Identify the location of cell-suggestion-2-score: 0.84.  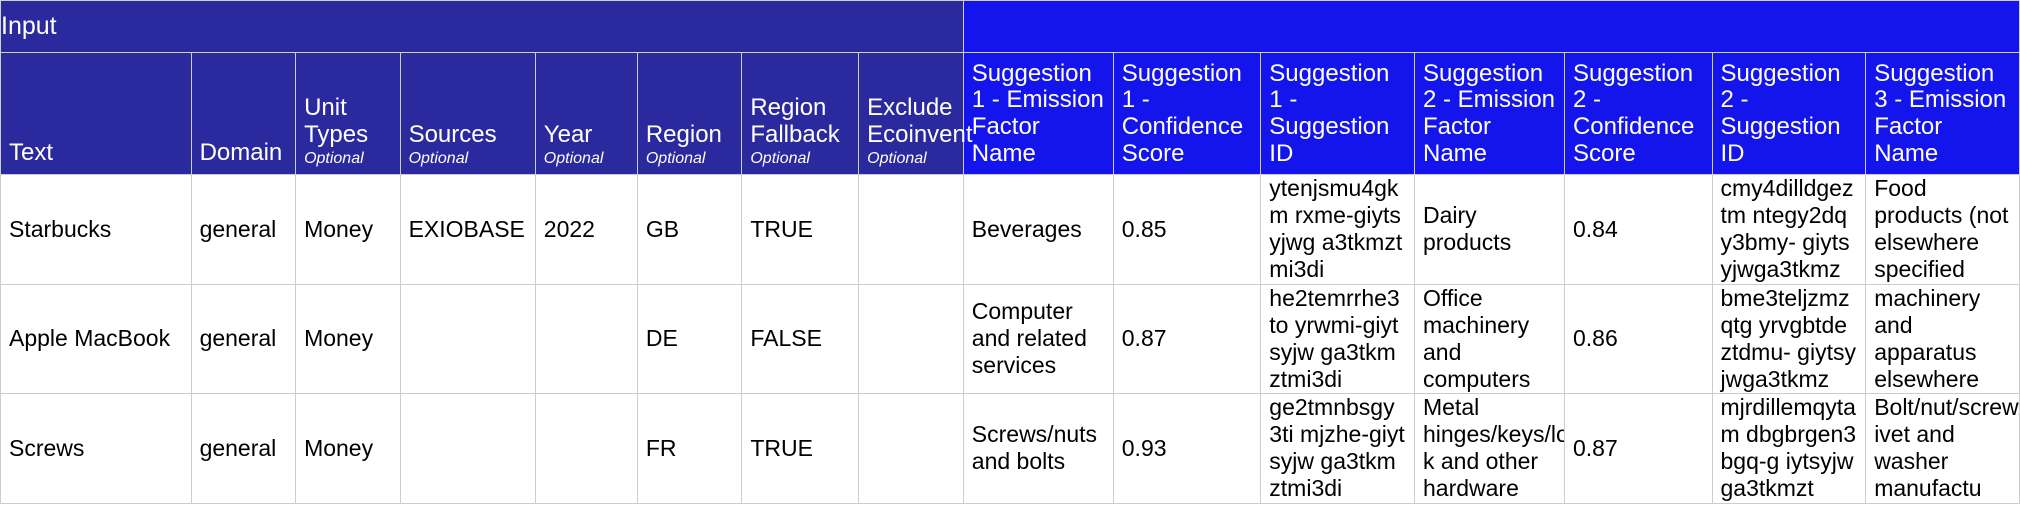
(1638, 229).